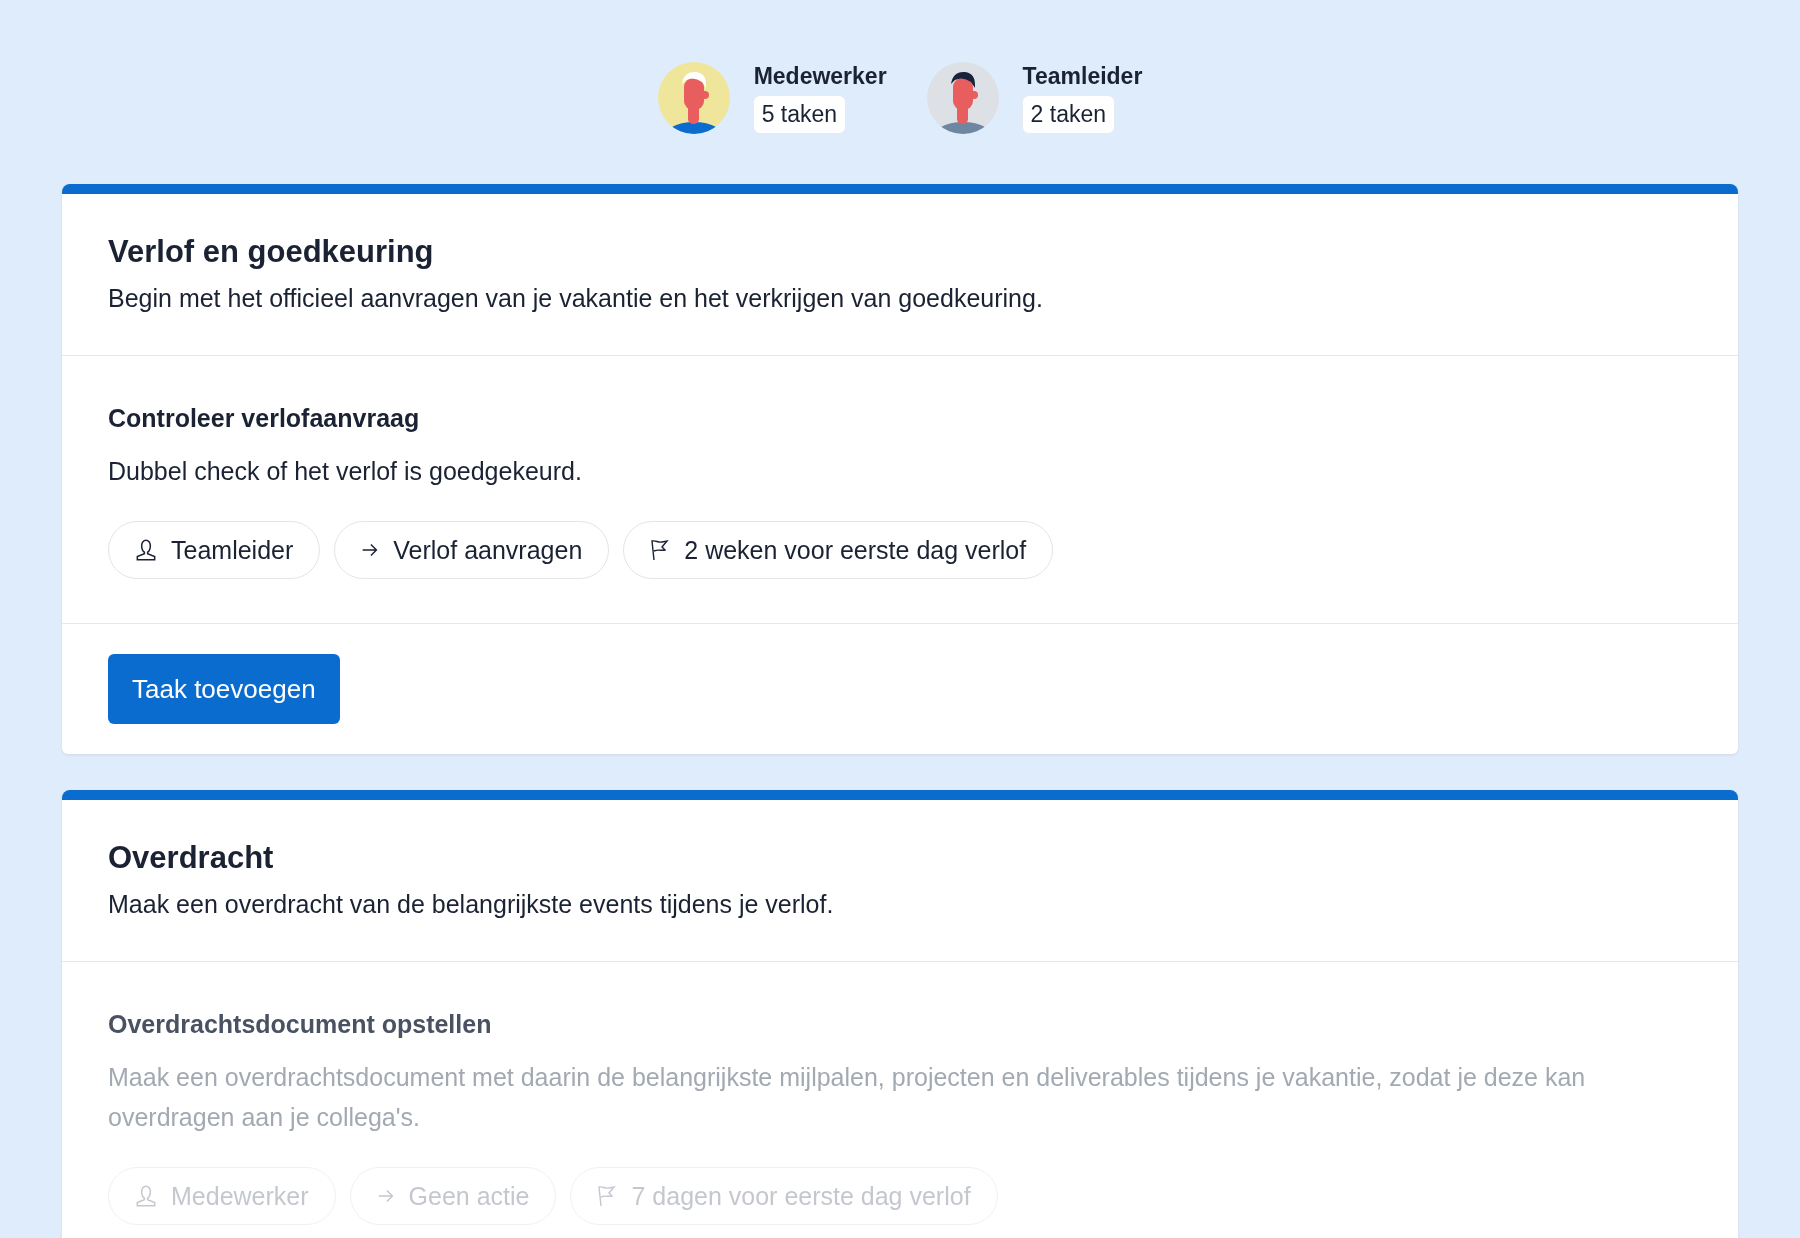 The image size is (1800, 1238). Describe the element at coordinates (1068, 114) in the screenshot. I see `task-count-badge: 2 taken` at that location.